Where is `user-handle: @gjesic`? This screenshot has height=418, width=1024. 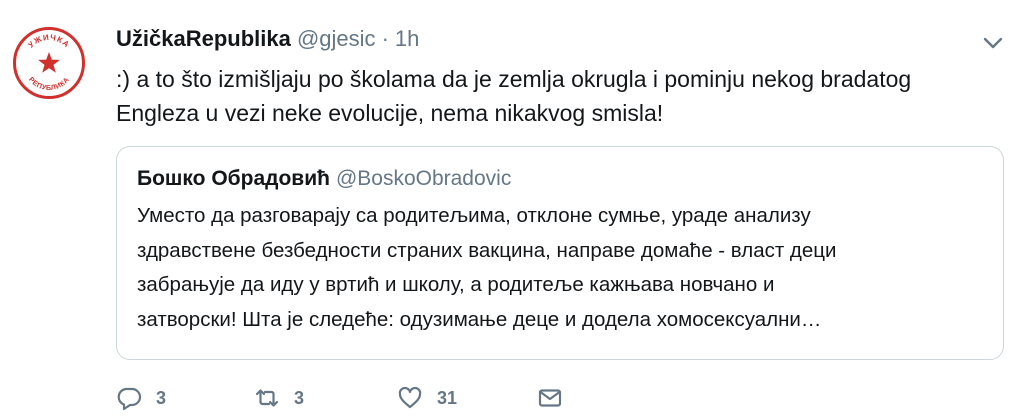 user-handle: @gjesic is located at coordinates (336, 38).